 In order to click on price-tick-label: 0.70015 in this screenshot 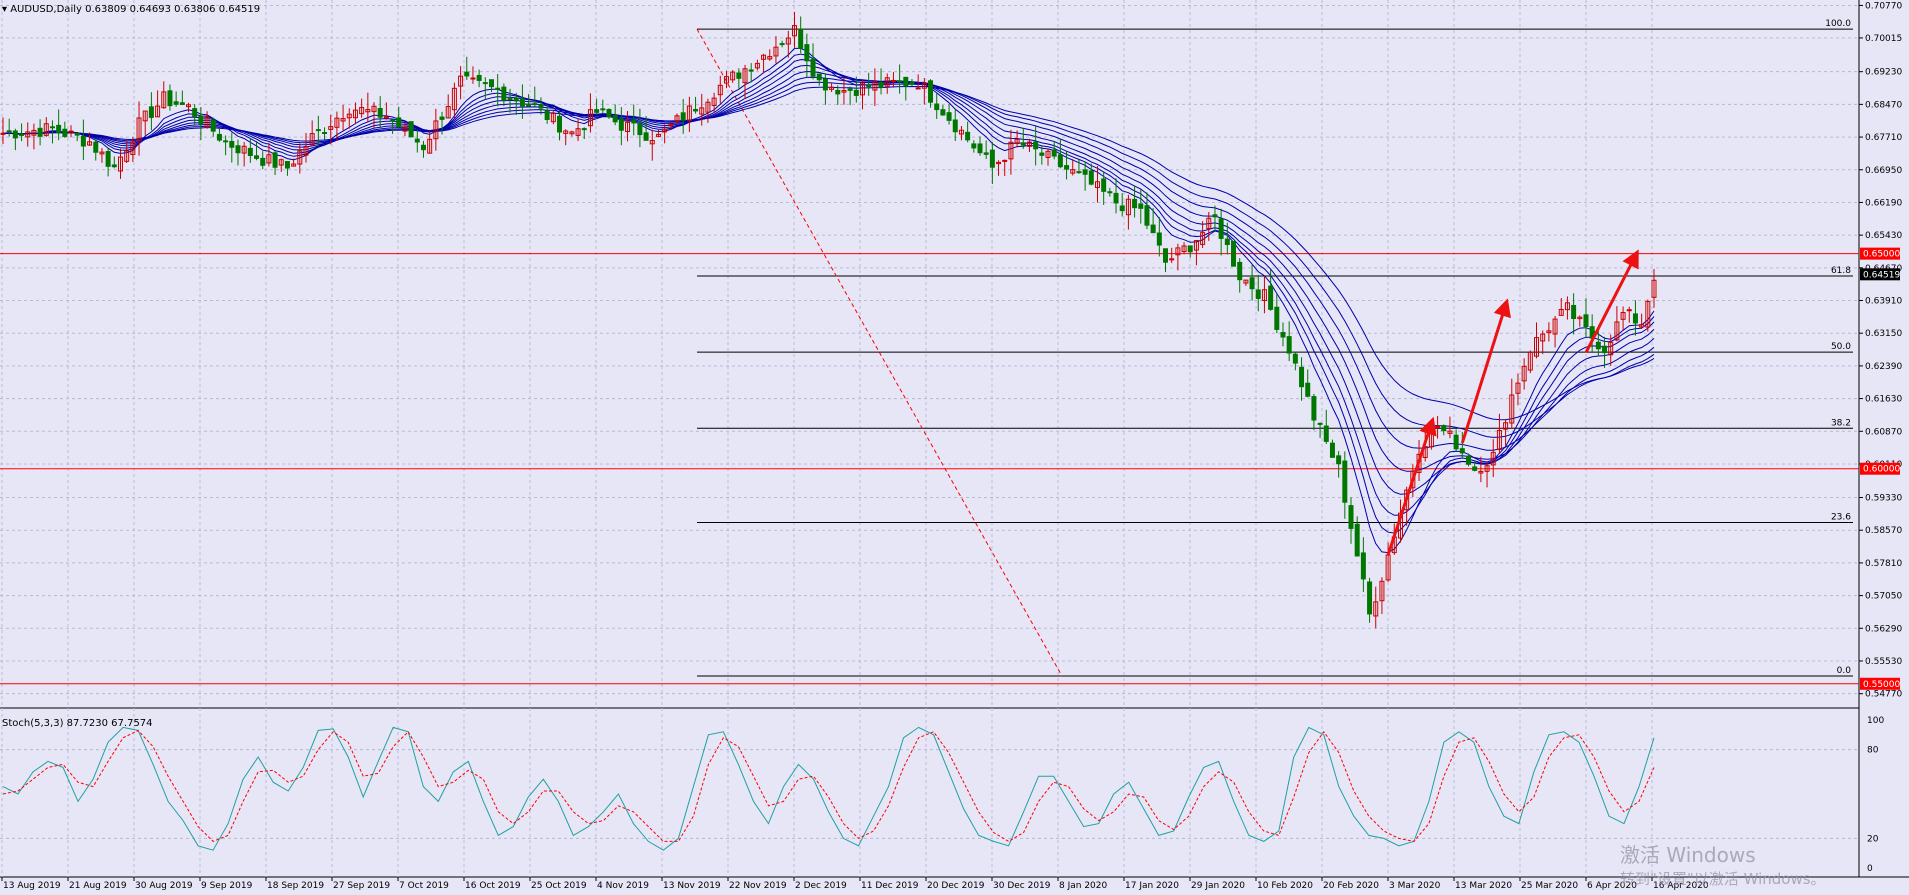, I will do `click(1883, 39)`.